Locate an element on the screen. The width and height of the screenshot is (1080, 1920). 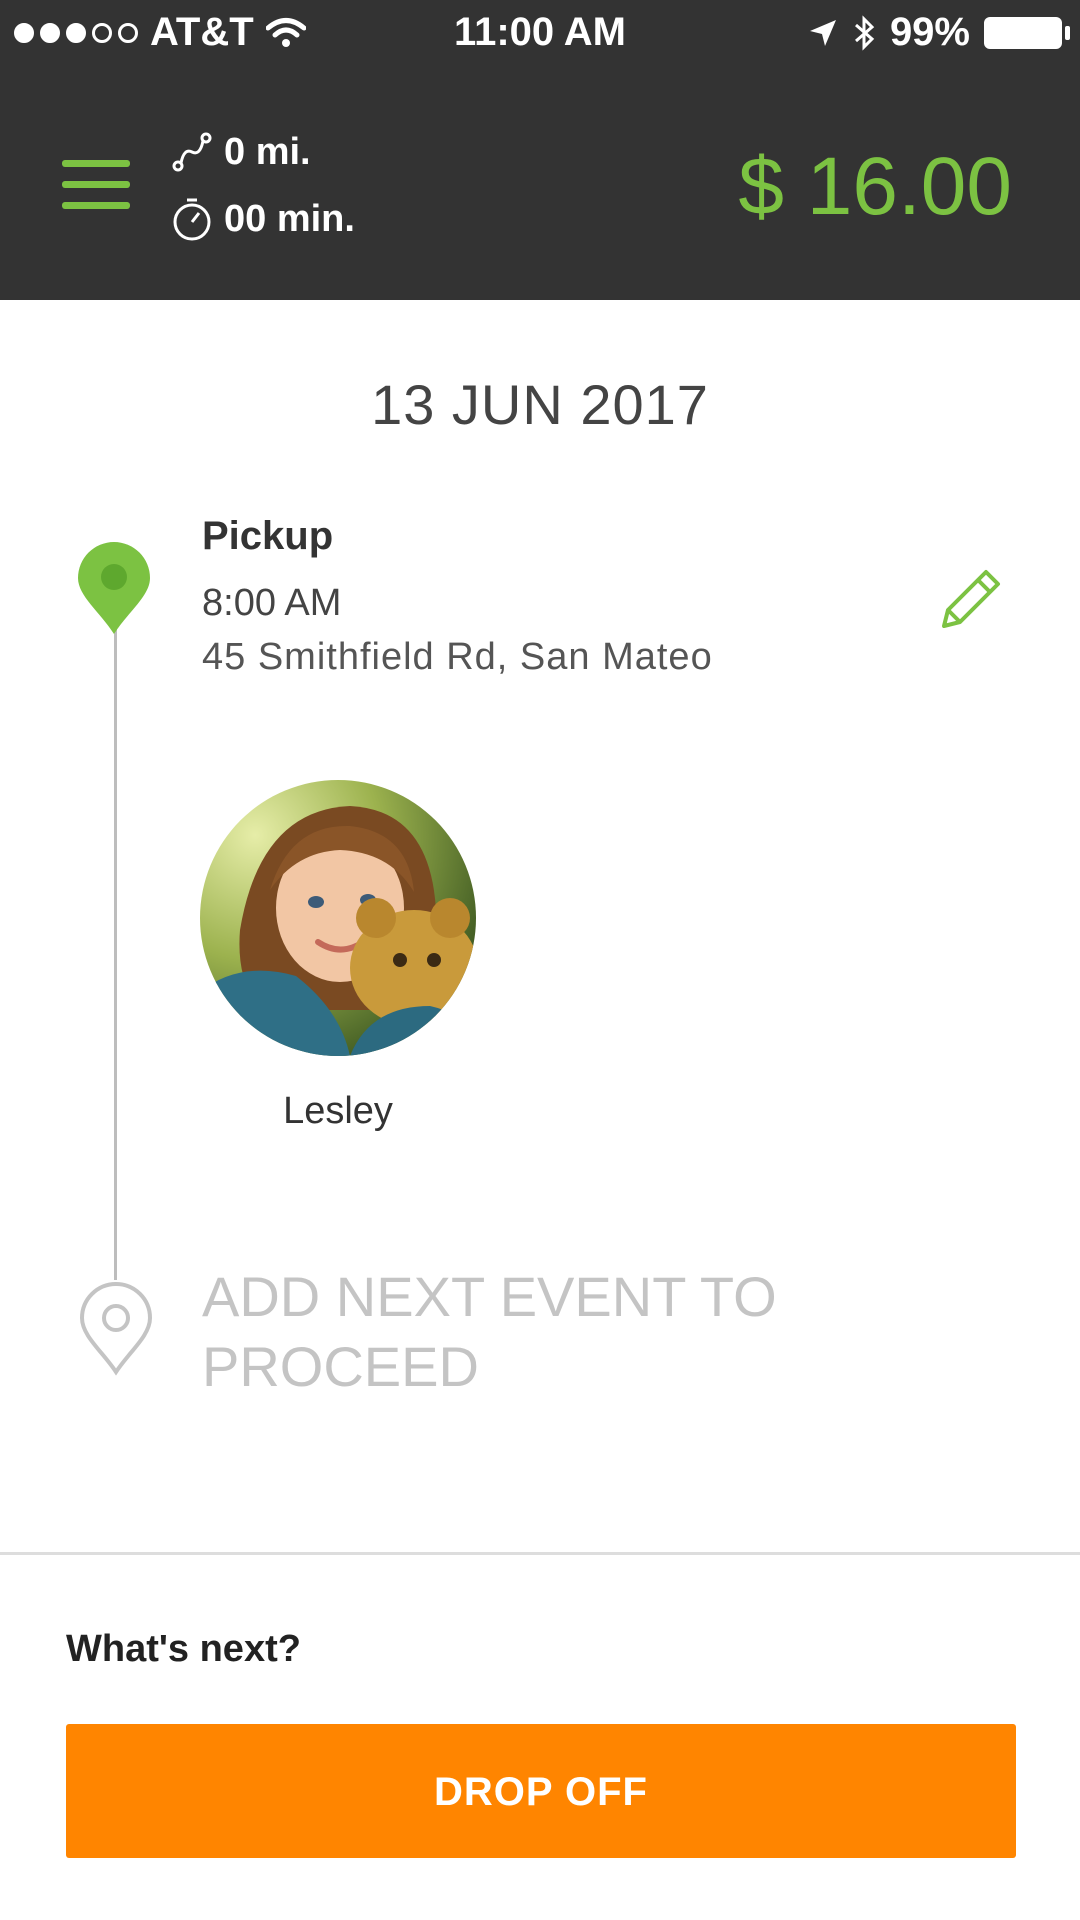
section-divider is located at coordinates (540, 1553).